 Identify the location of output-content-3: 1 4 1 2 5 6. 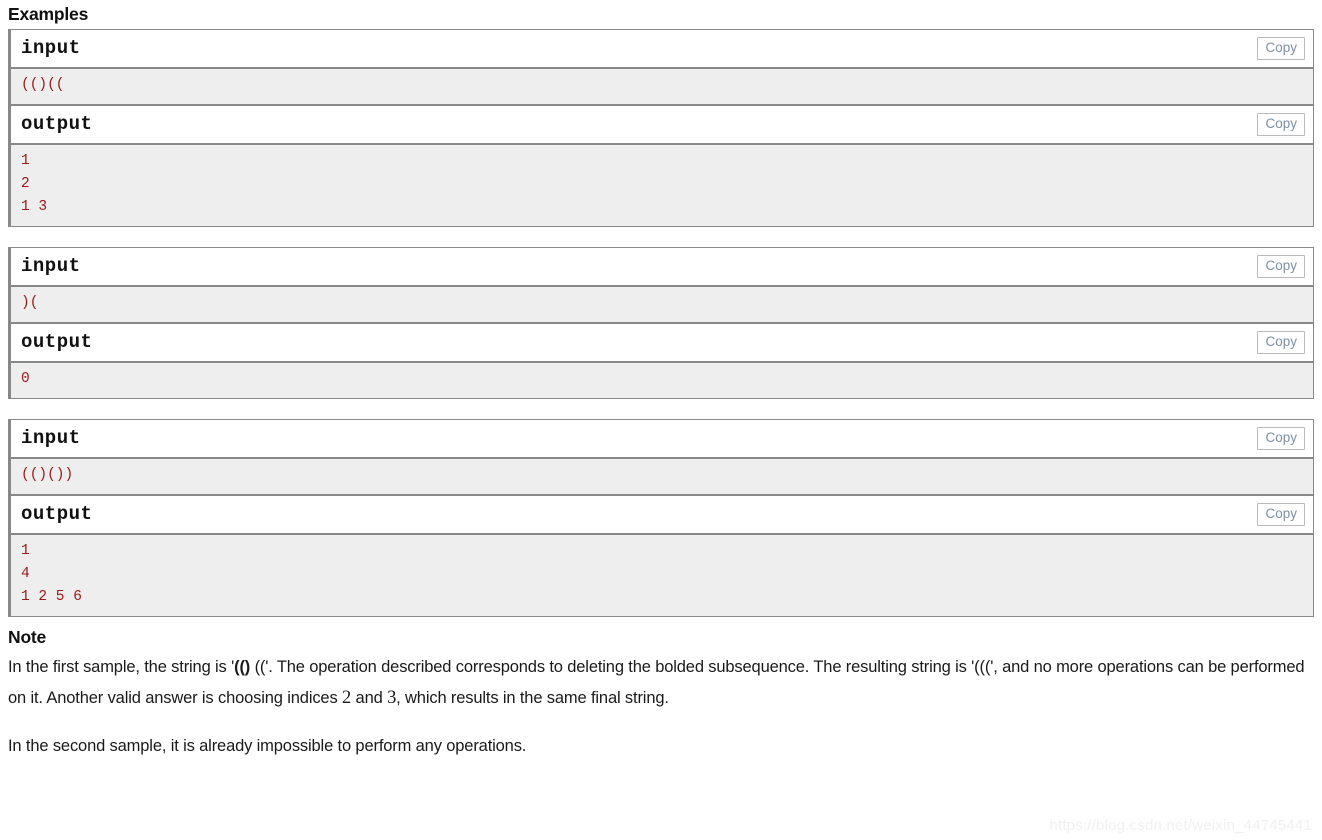
(662, 575).